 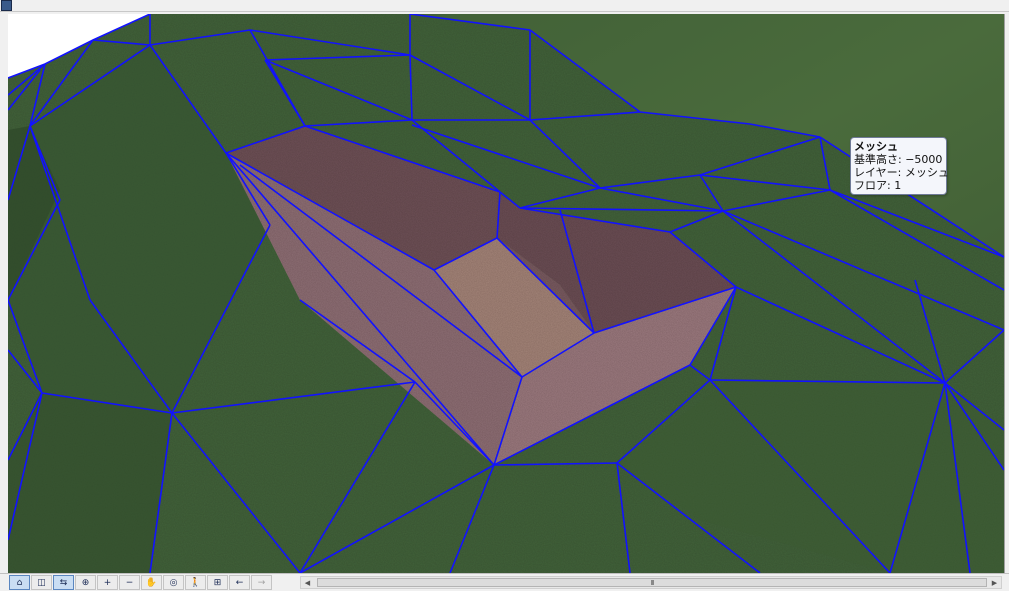 I want to click on walk-icon: 🚶, so click(x=195, y=582).